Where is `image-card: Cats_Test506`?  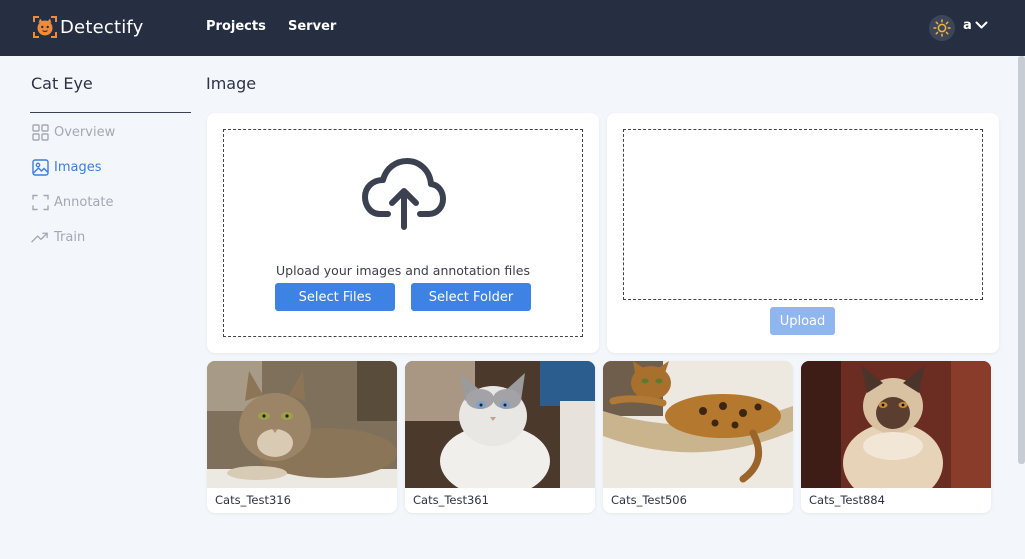
image-card: Cats_Test506 is located at coordinates (698, 437).